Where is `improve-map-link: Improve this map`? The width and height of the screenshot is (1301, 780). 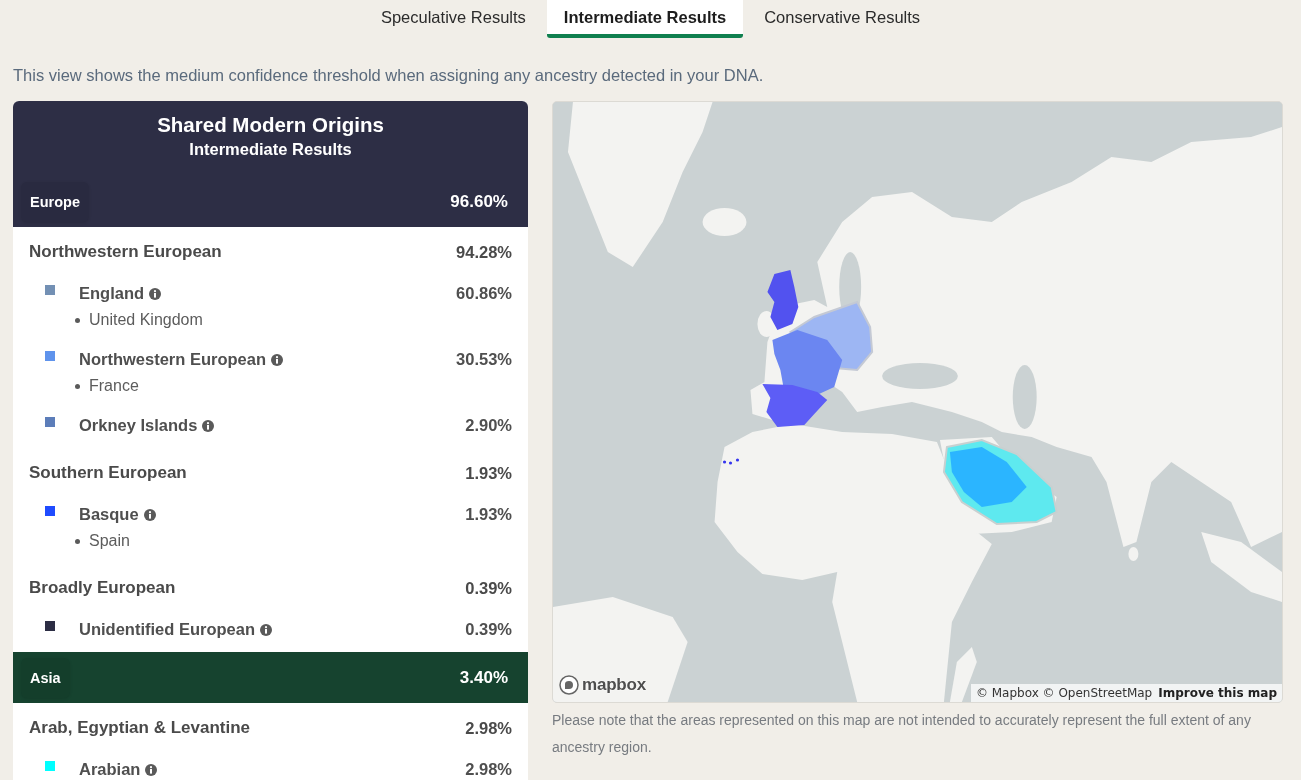
improve-map-link: Improve this map is located at coordinates (1217, 693).